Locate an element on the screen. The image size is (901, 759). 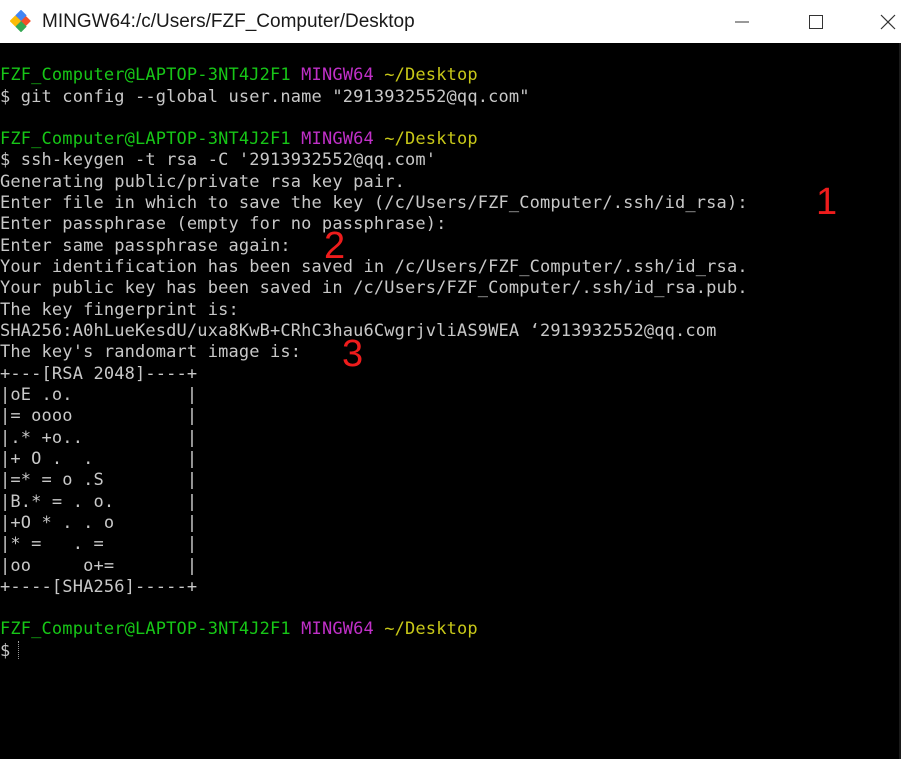
minimize-icon is located at coordinates (742, 22).